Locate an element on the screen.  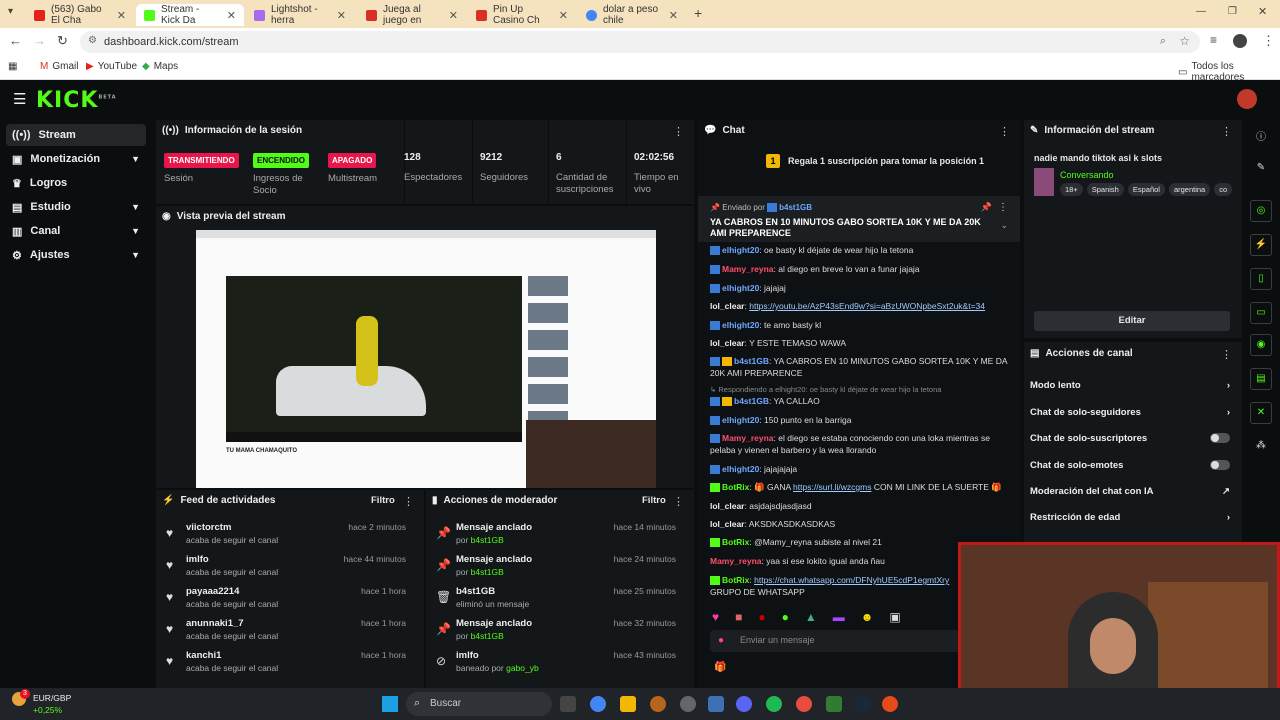
activity-user: imlfo is located at coordinates (197, 559).